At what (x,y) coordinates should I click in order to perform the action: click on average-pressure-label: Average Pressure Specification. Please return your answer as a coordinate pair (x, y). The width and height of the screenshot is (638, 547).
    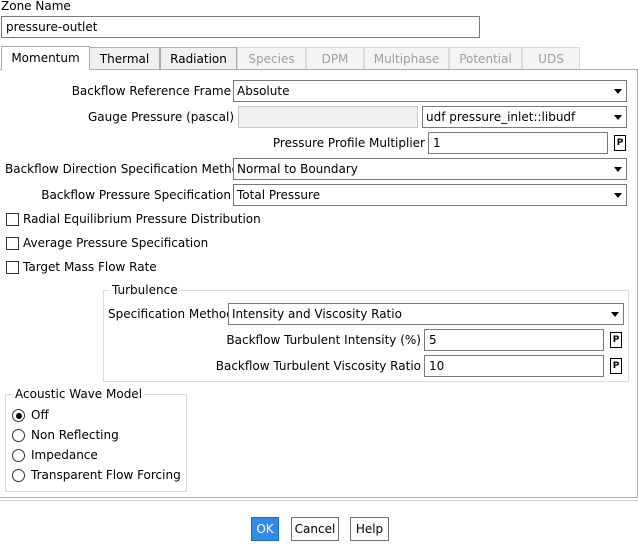
    Looking at the image, I should click on (116, 243).